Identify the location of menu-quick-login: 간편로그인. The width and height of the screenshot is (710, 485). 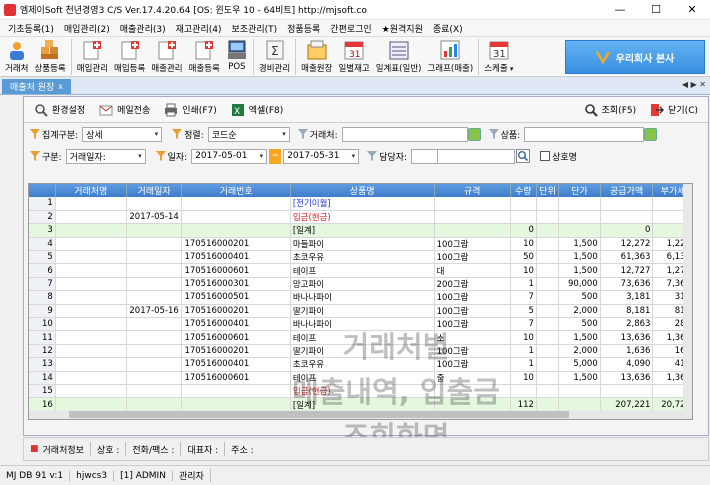
(350, 28).